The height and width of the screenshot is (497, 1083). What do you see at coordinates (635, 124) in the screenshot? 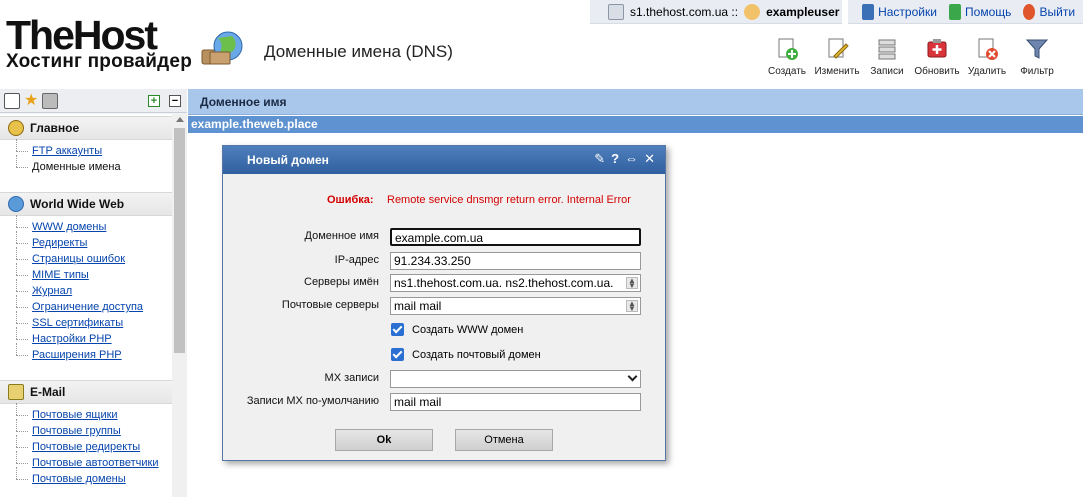
I see `table-row: example.theweb.place` at bounding box center [635, 124].